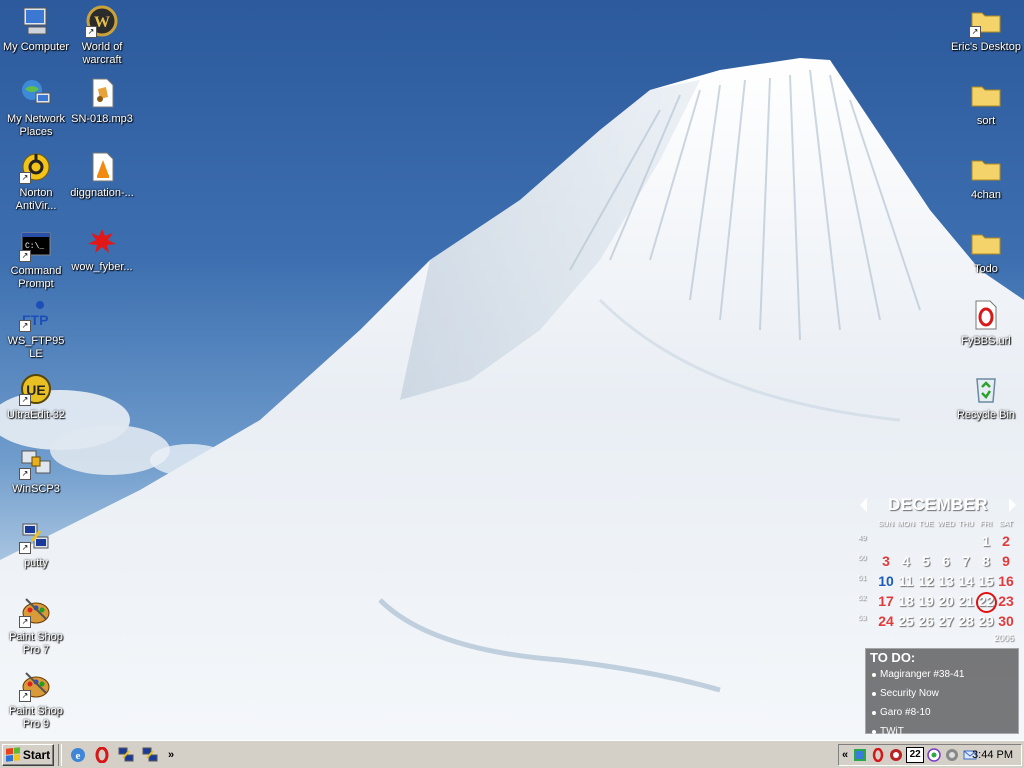 This screenshot has height=768, width=1024. Describe the element at coordinates (966, 581) in the screenshot. I see `calendar-day: 14` at that location.